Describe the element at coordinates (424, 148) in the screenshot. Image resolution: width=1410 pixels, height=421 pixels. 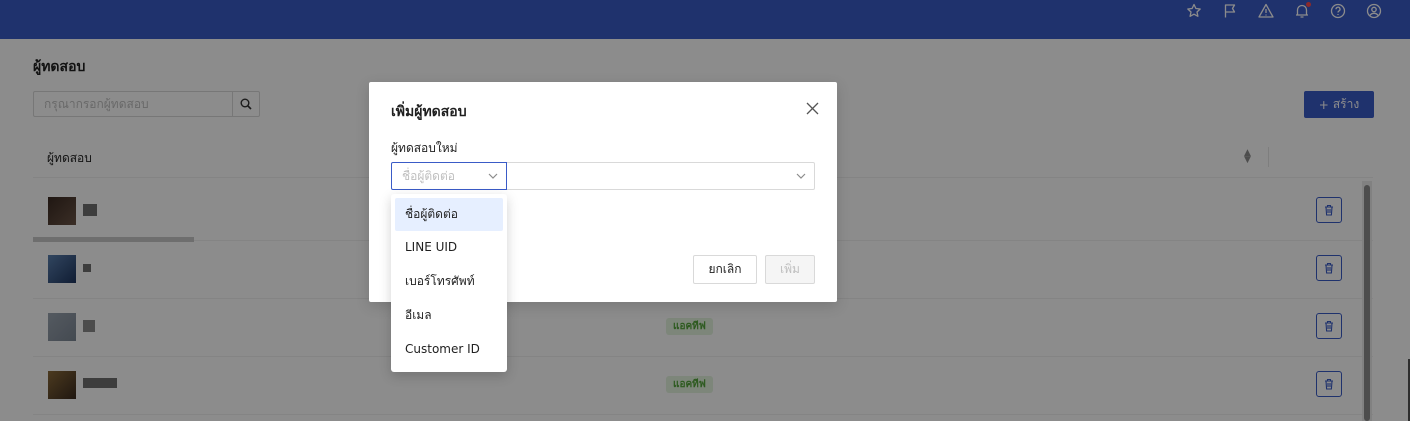
I see `new-tester-label: ผู้ทดสอบใหม่` at that location.